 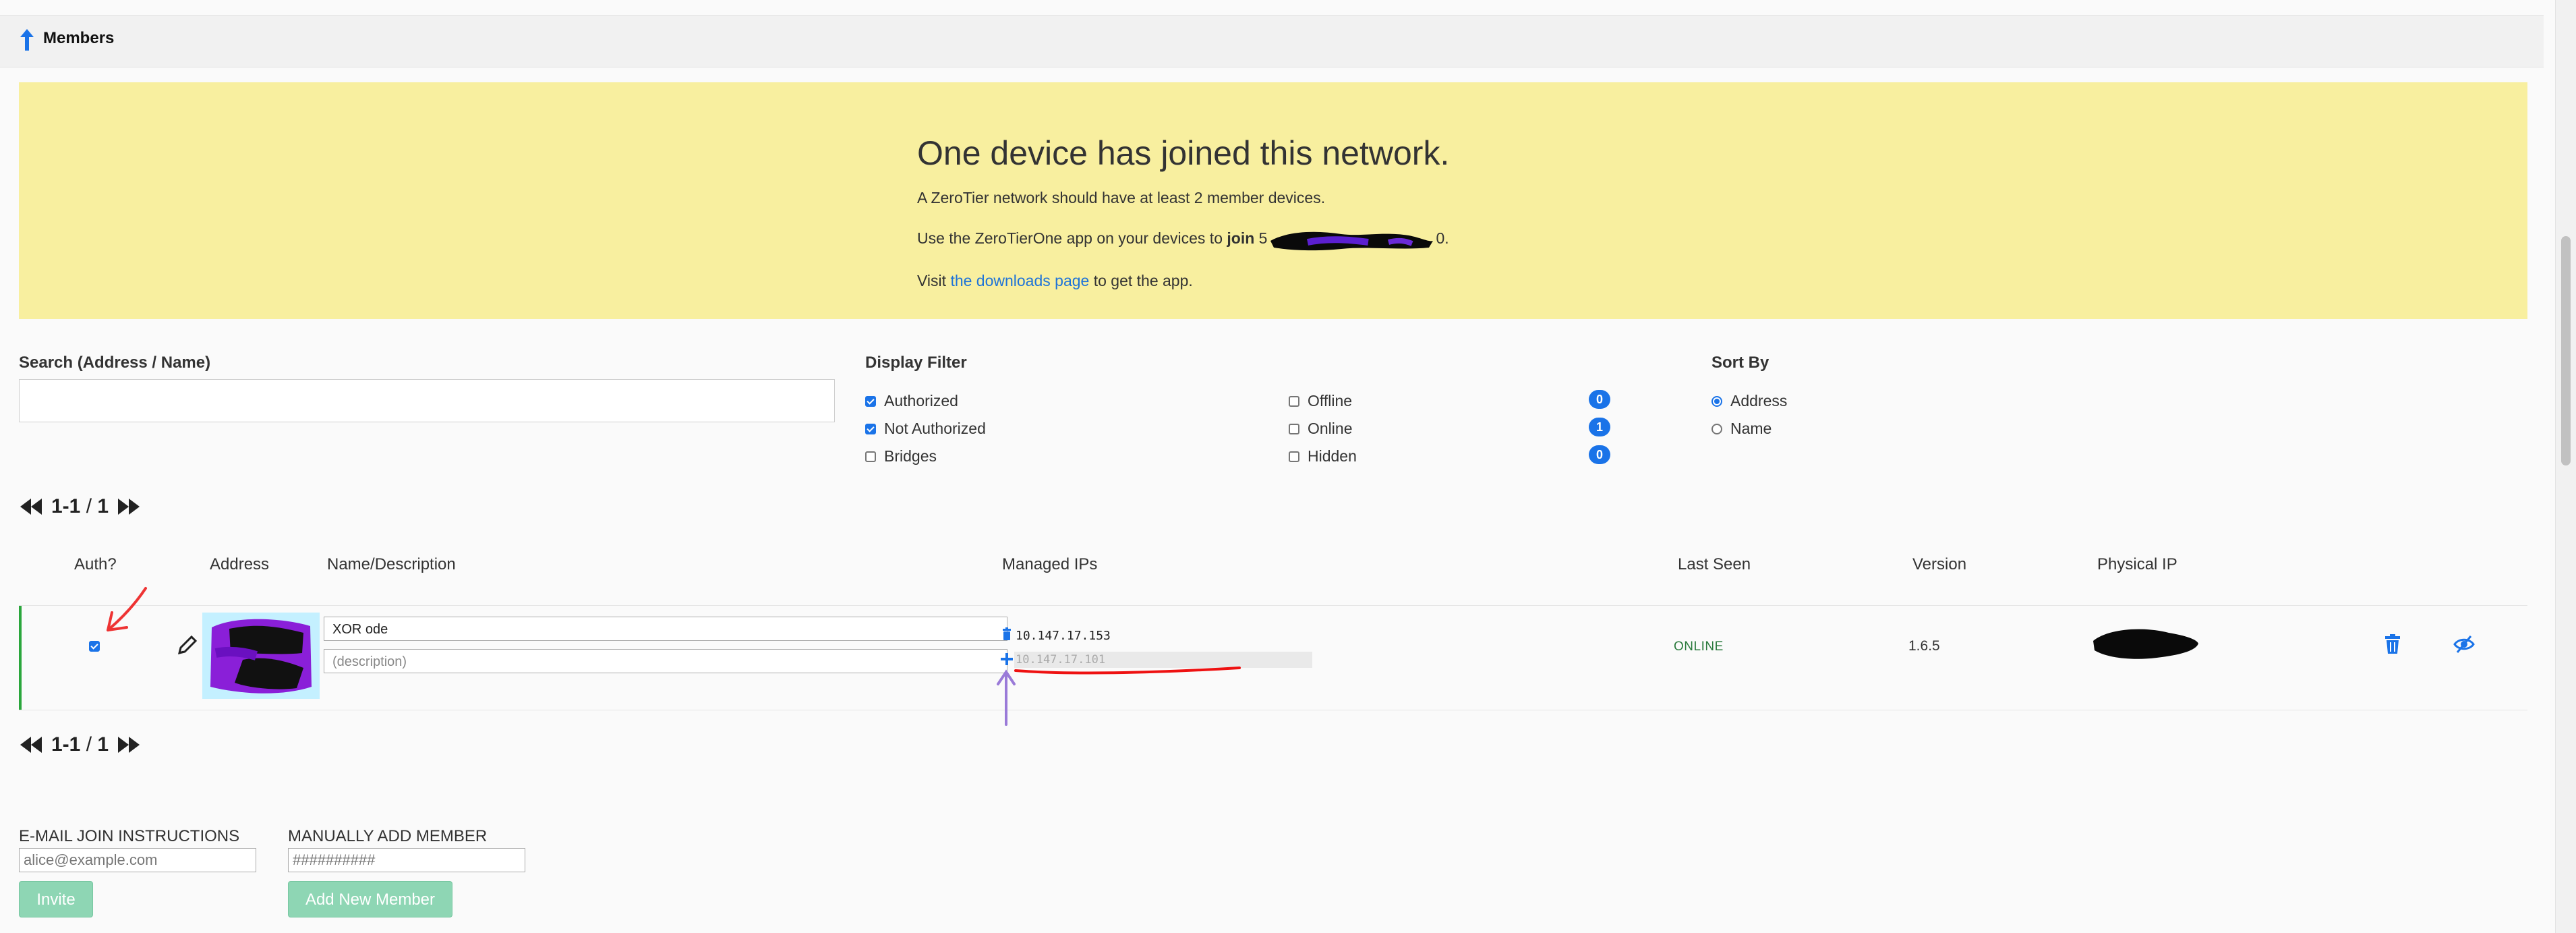 What do you see at coordinates (2566, 350) in the screenshot?
I see `scrollbar-thumb` at bounding box center [2566, 350].